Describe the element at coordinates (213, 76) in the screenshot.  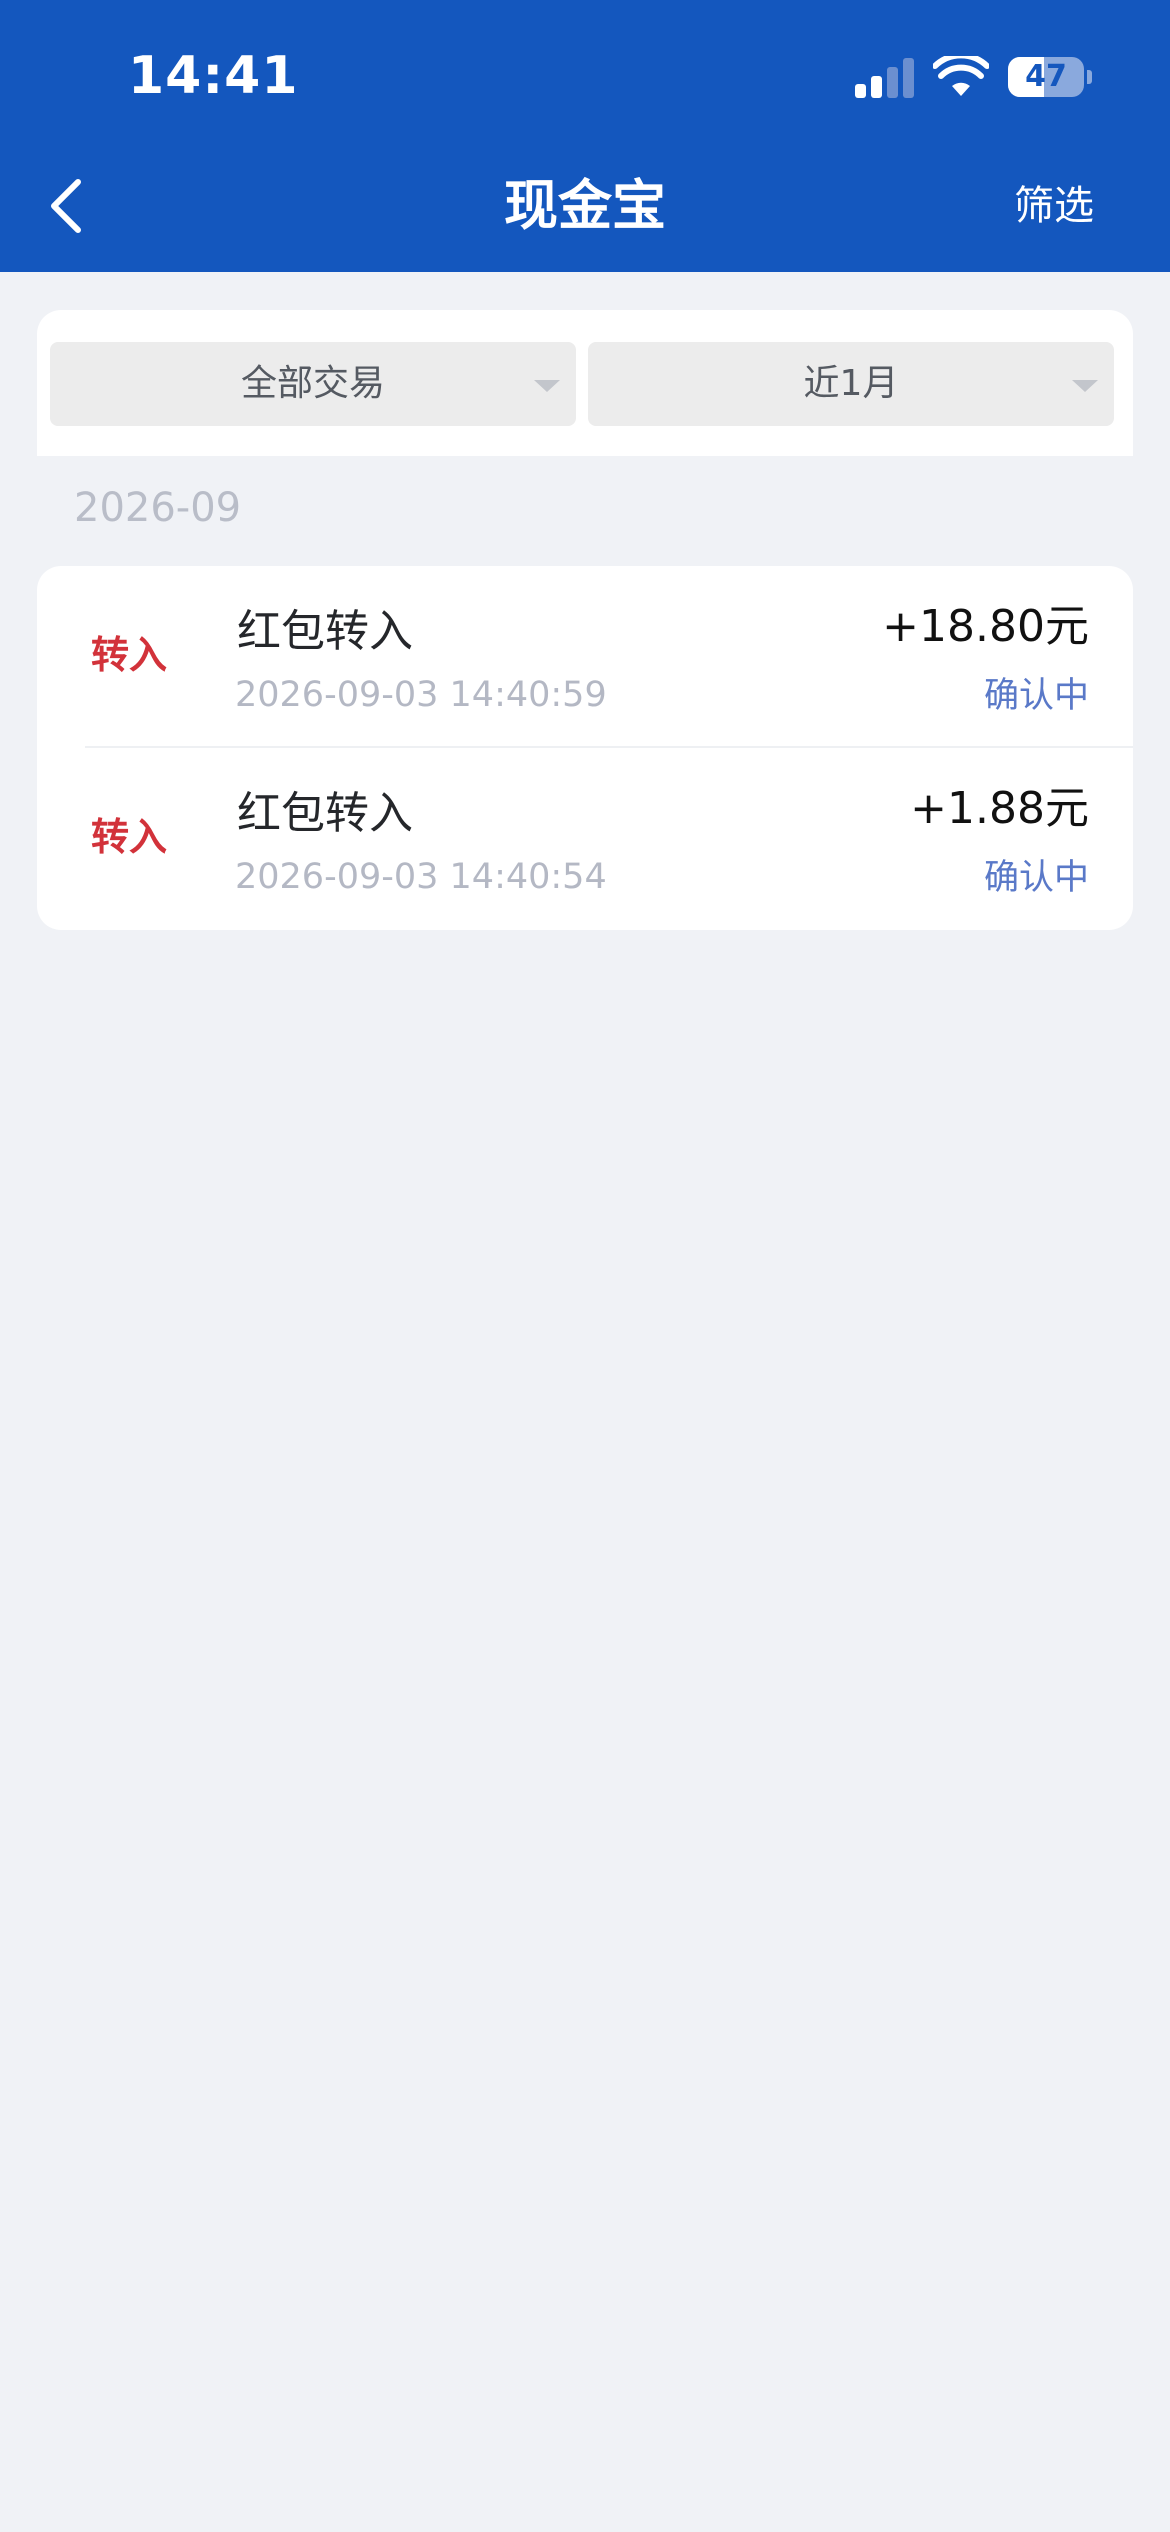
I see `status-time: 14:41` at that location.